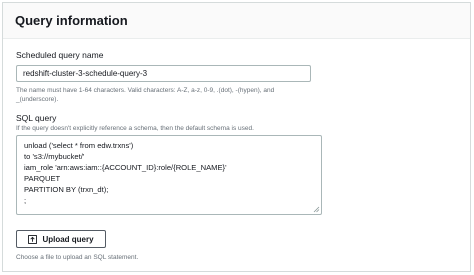 This screenshot has height=275, width=474. I want to click on resize-handle-icon, so click(316, 209).